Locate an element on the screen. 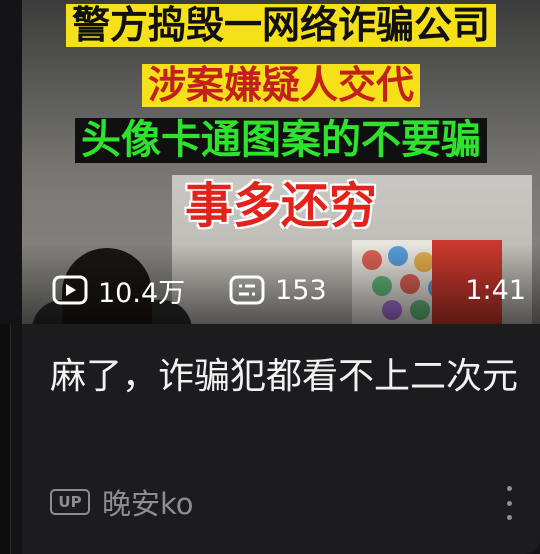  comment-count: 153 is located at coordinates (278, 290).